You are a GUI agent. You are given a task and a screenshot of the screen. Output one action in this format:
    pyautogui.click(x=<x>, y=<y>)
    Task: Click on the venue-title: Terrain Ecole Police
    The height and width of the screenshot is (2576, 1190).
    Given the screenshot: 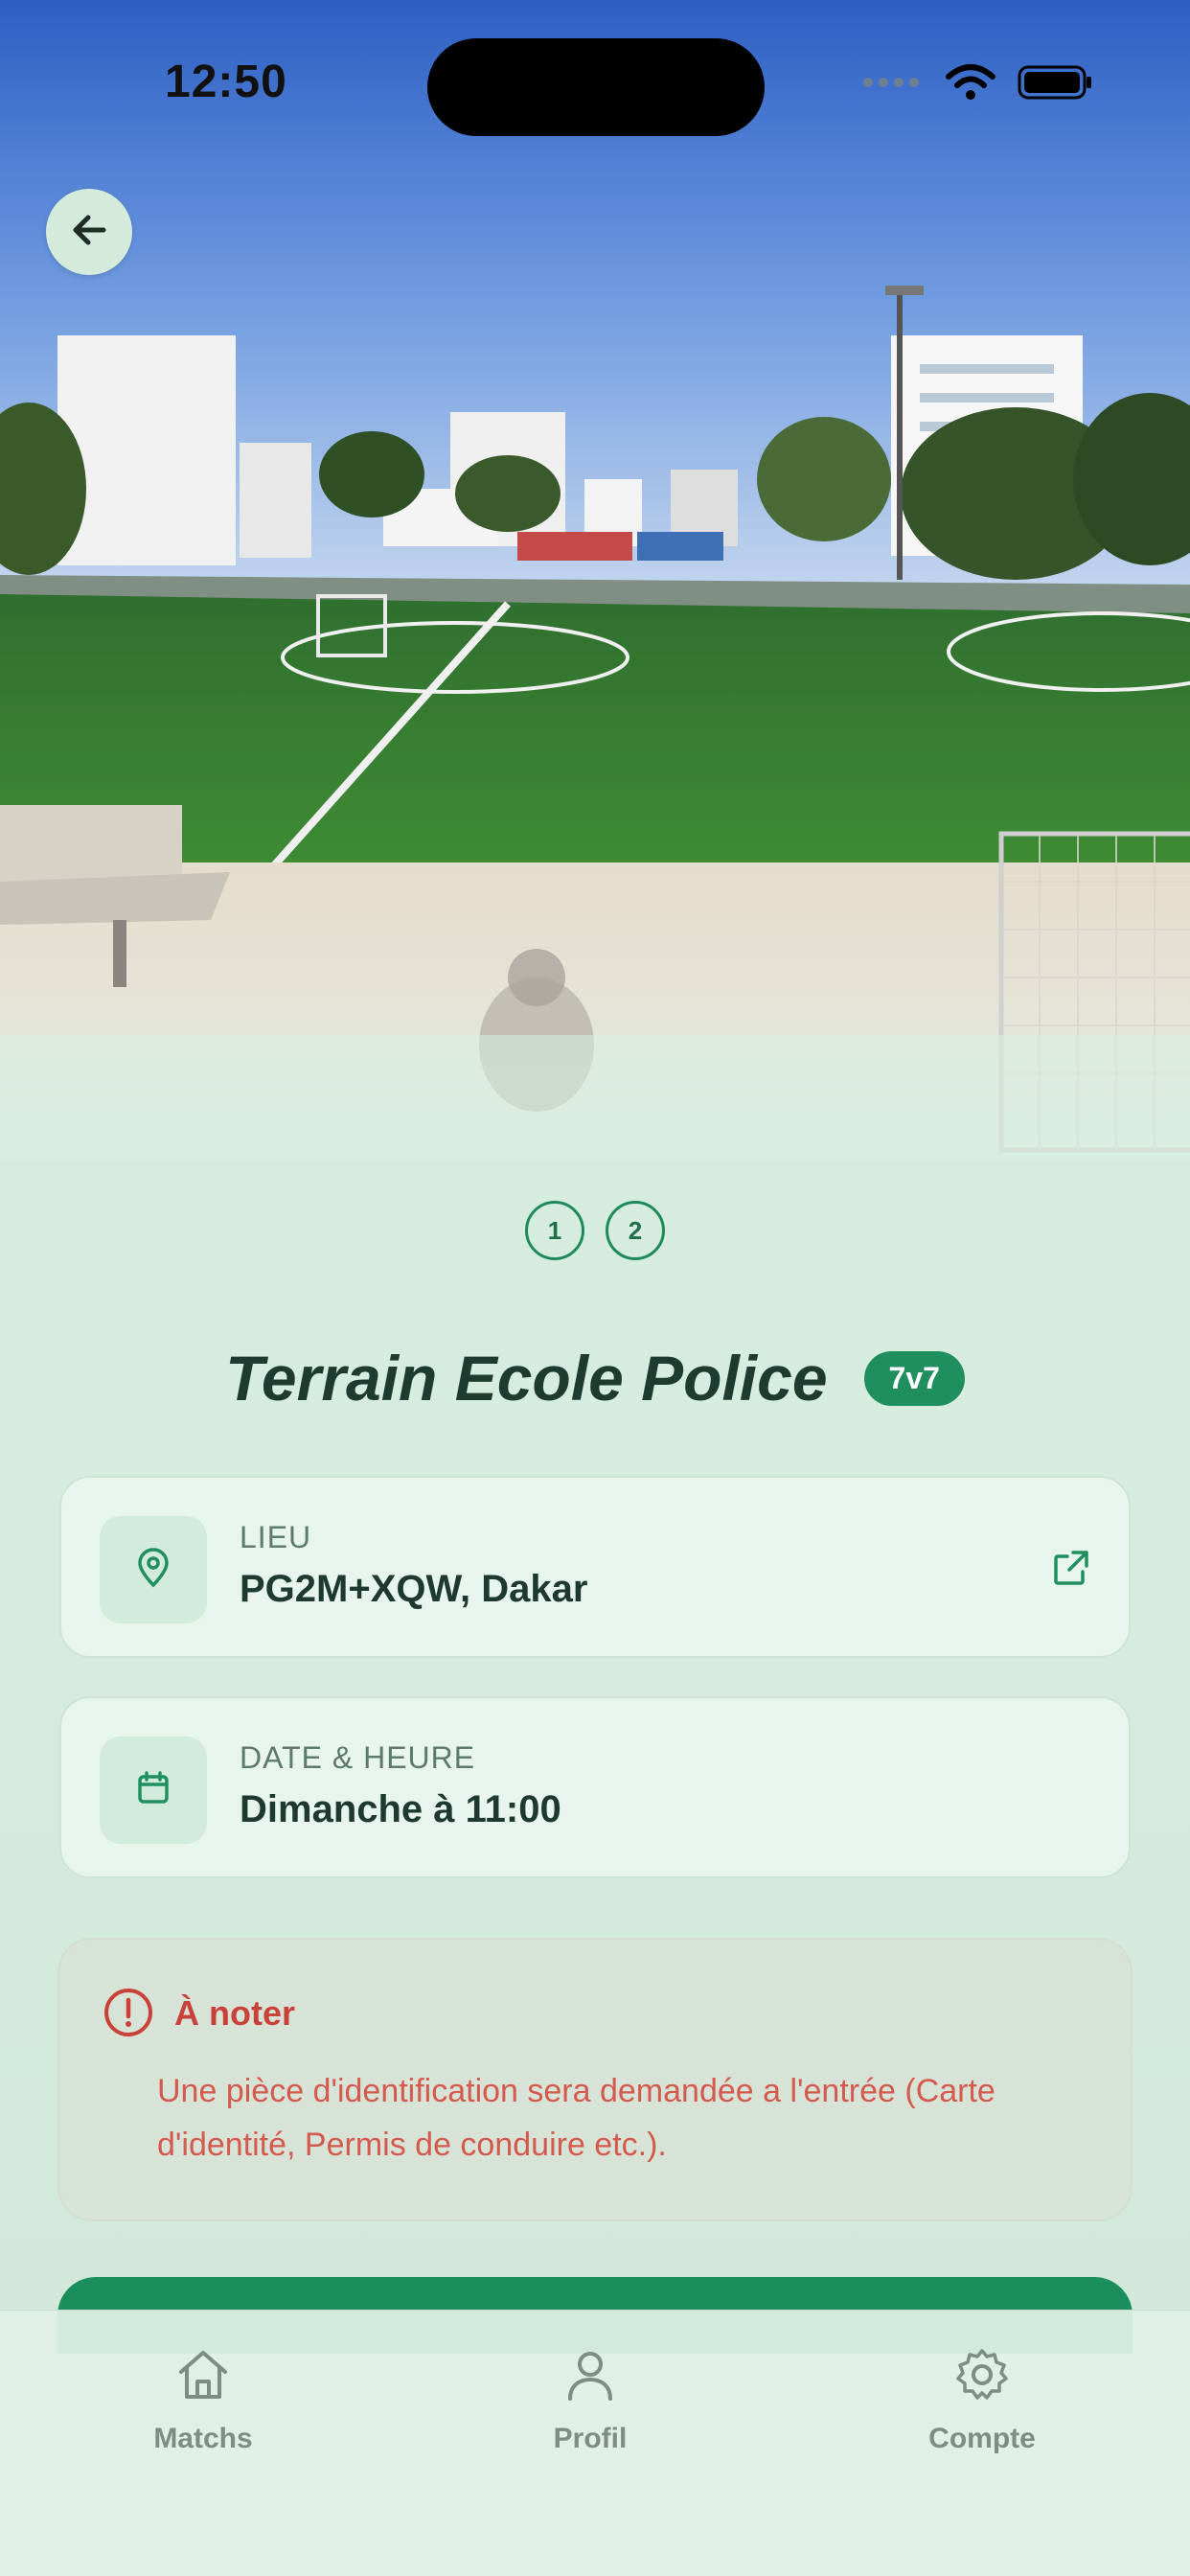 What is the action you would take?
    pyautogui.click(x=527, y=1378)
    